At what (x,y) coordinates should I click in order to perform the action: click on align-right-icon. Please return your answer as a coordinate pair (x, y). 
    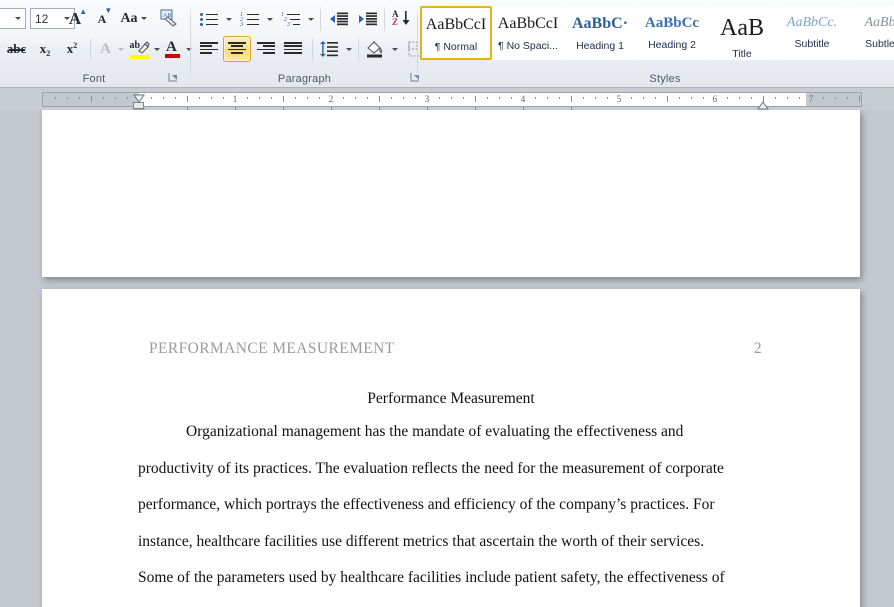
    Looking at the image, I should click on (266, 49).